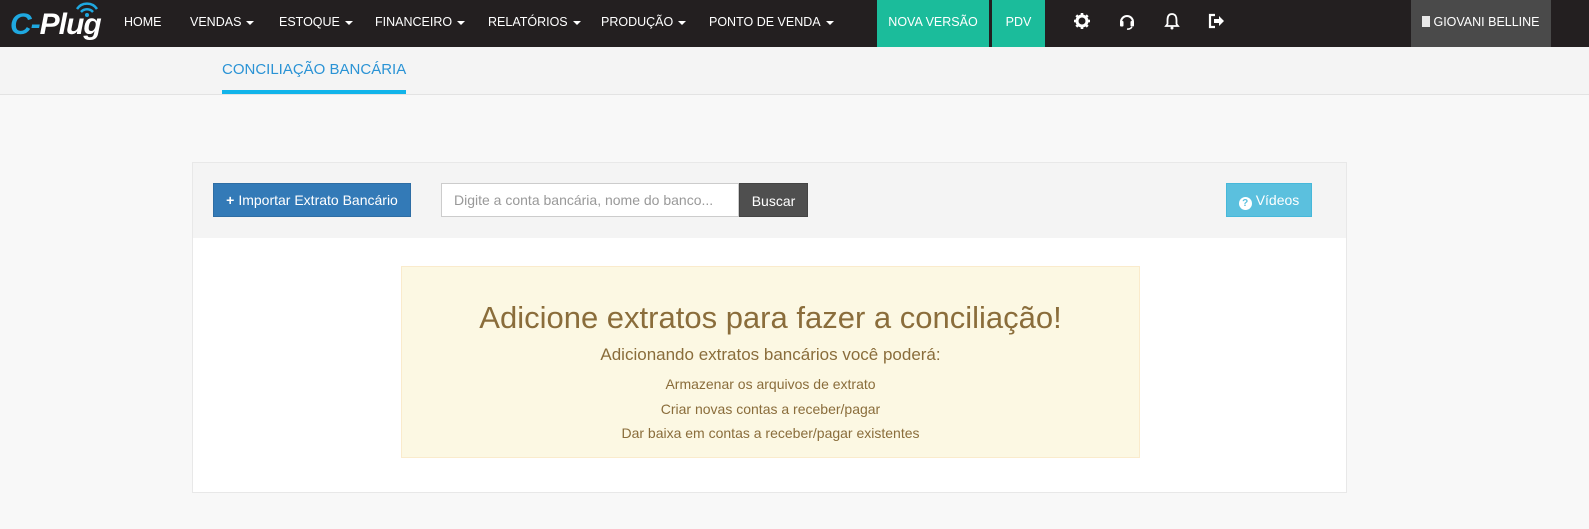 The width and height of the screenshot is (1589, 529). Describe the element at coordinates (770, 384) in the screenshot. I see `alert-line: Armazenar os arquivos de extrato` at that location.